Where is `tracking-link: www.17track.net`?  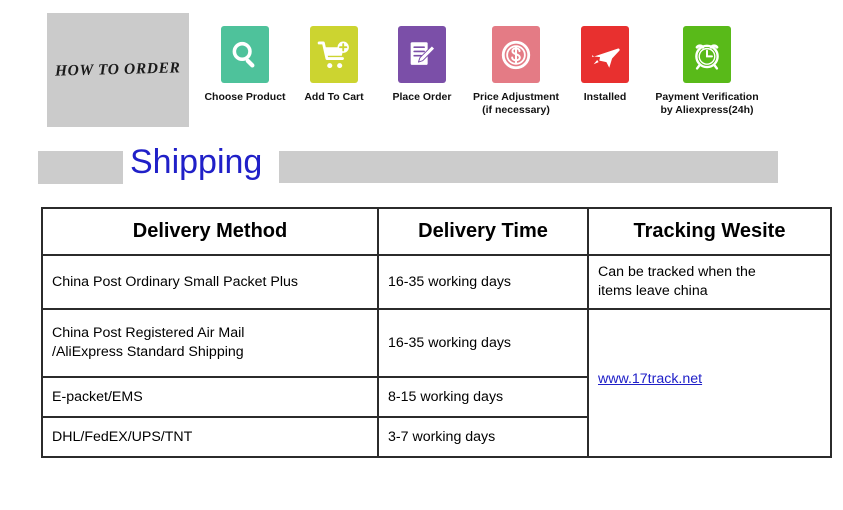 tracking-link: www.17track.net is located at coordinates (650, 379).